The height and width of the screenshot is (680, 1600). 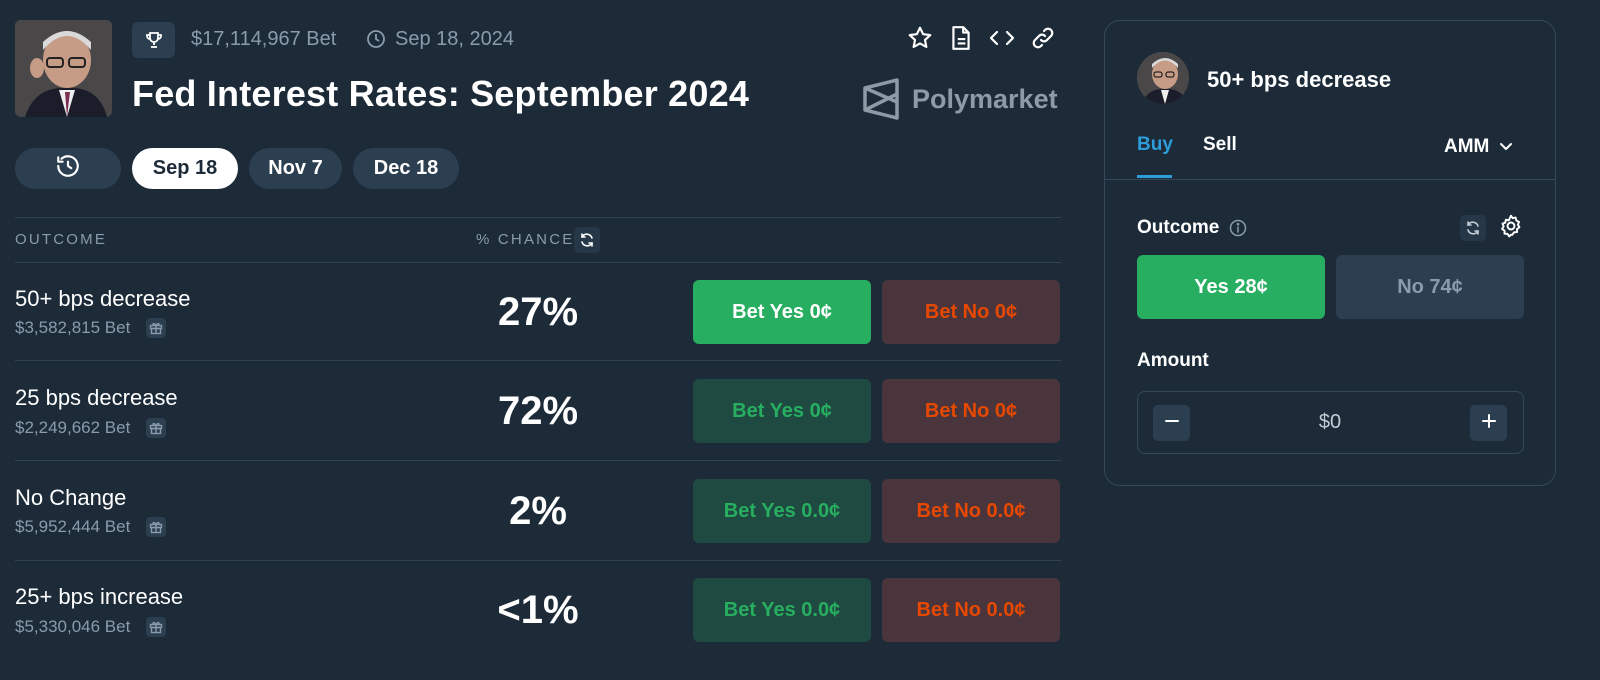 I want to click on decrement-button, so click(x=1171, y=423).